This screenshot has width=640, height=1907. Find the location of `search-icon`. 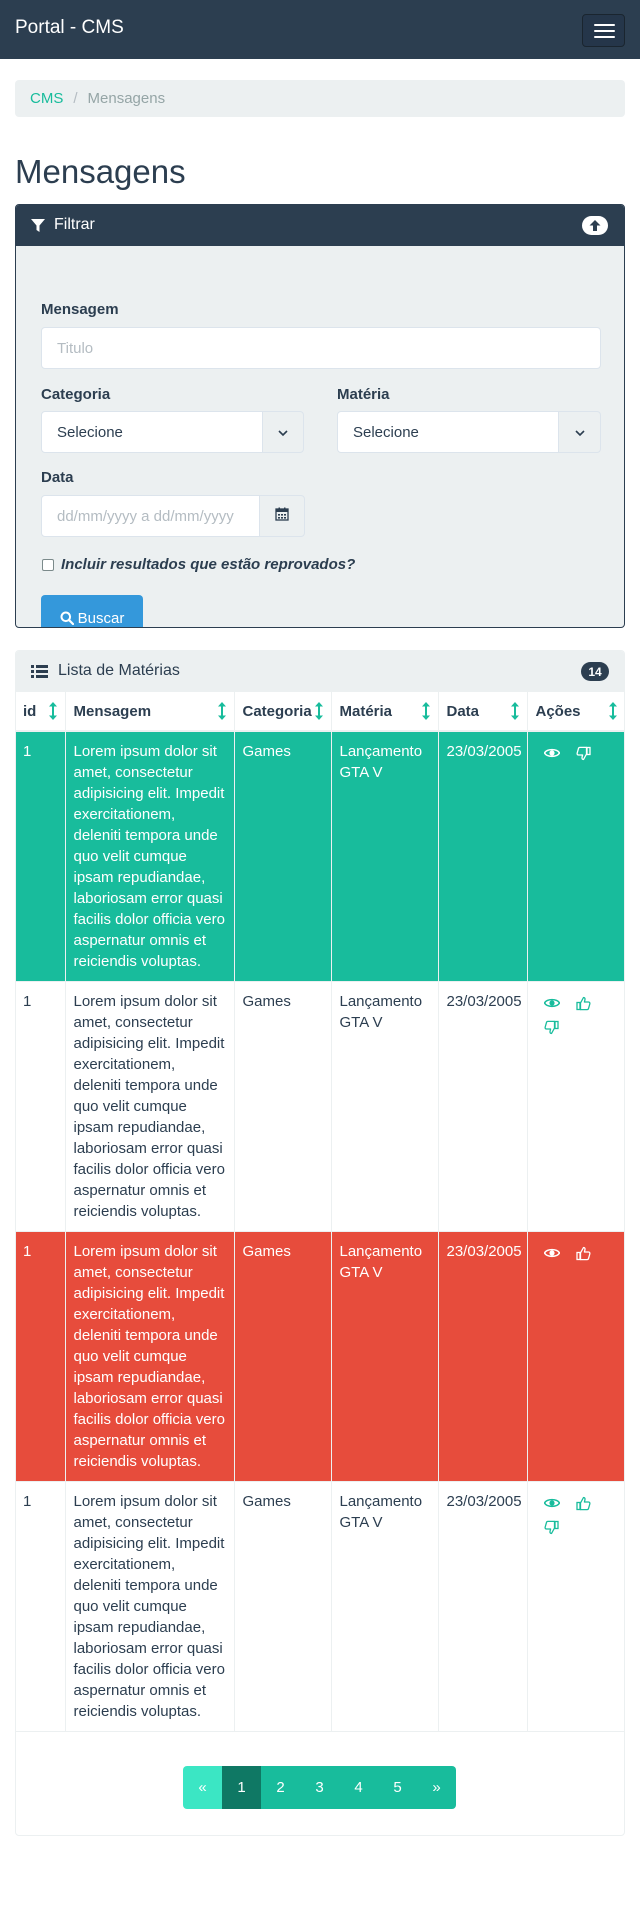

search-icon is located at coordinates (67, 618).